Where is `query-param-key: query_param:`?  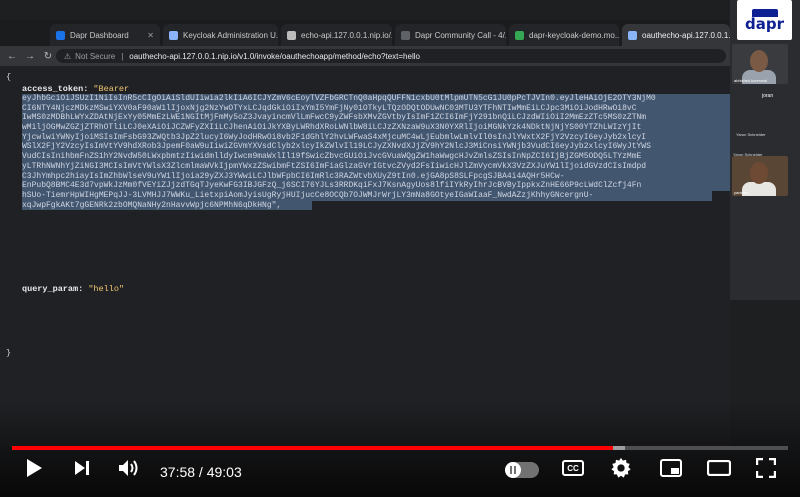 query-param-key: query_param: is located at coordinates (53, 289).